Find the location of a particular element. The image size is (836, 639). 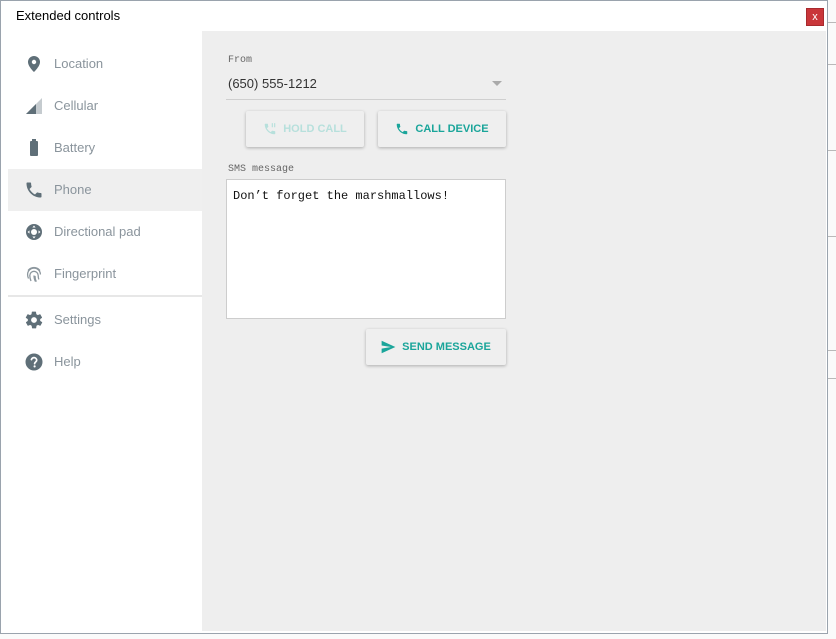

location-pin-icon is located at coordinates (34, 64).